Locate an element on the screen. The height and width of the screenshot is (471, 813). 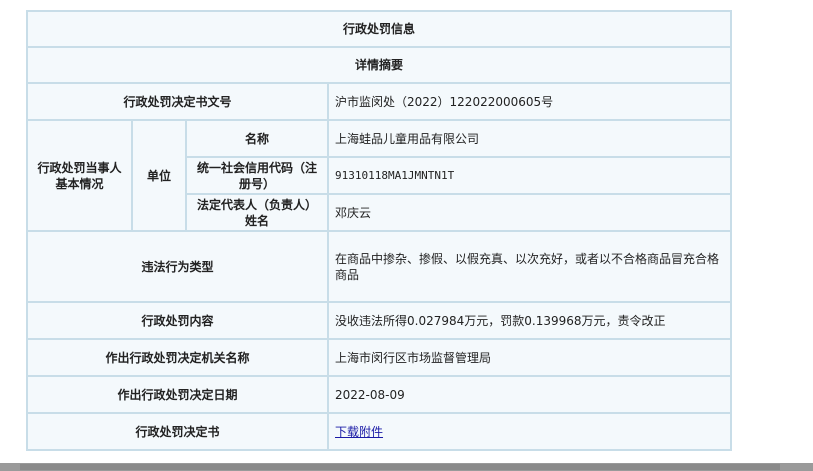
doc-number-label: 行政处罚决定书文号 is located at coordinates (177, 101).